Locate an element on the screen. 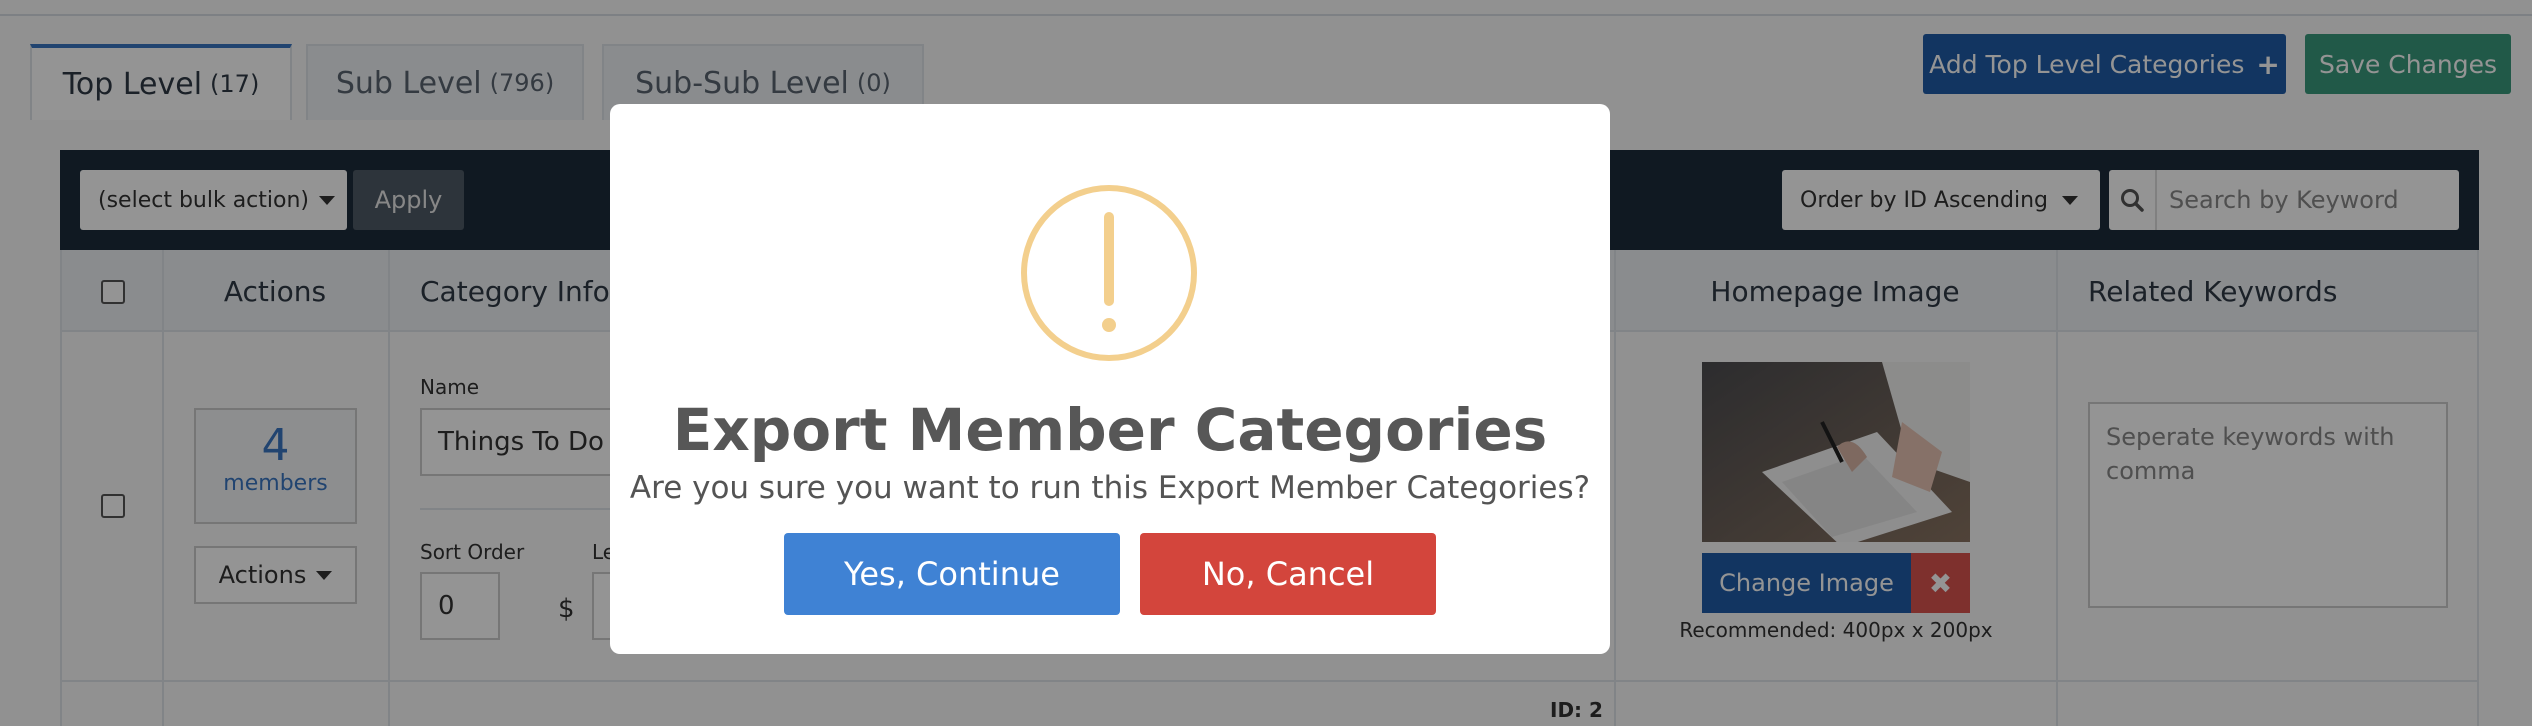  confirm-button: Yes, Continue is located at coordinates (952, 574).